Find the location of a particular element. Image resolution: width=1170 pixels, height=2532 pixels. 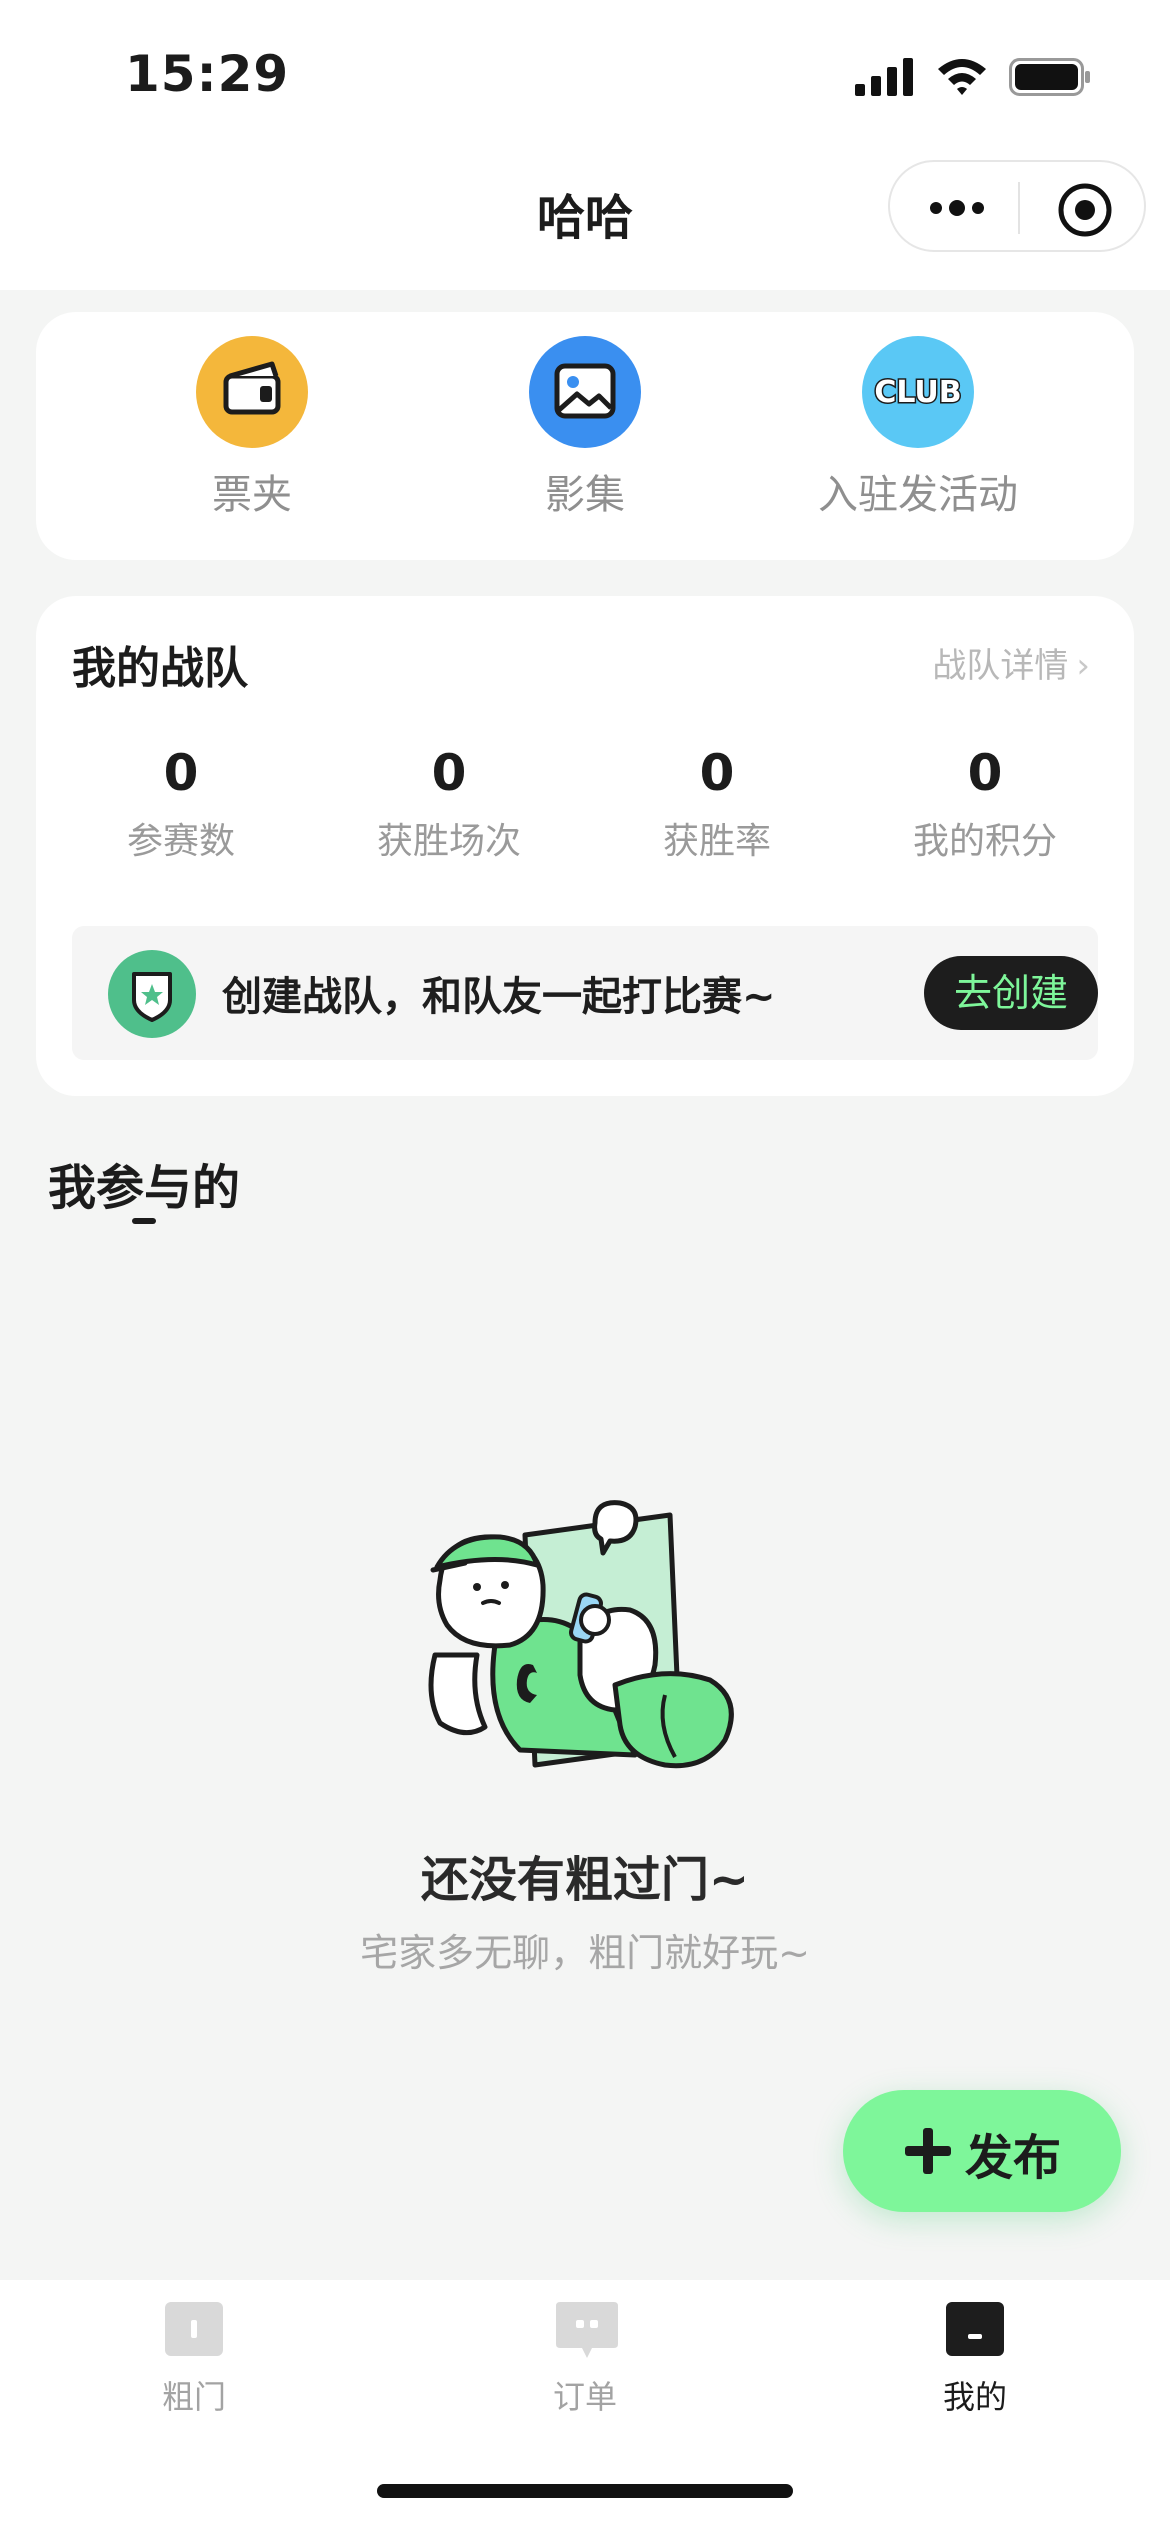

create-team-banner: 创建战队，和队友一起打比赛~ 去创建 is located at coordinates (585, 993).